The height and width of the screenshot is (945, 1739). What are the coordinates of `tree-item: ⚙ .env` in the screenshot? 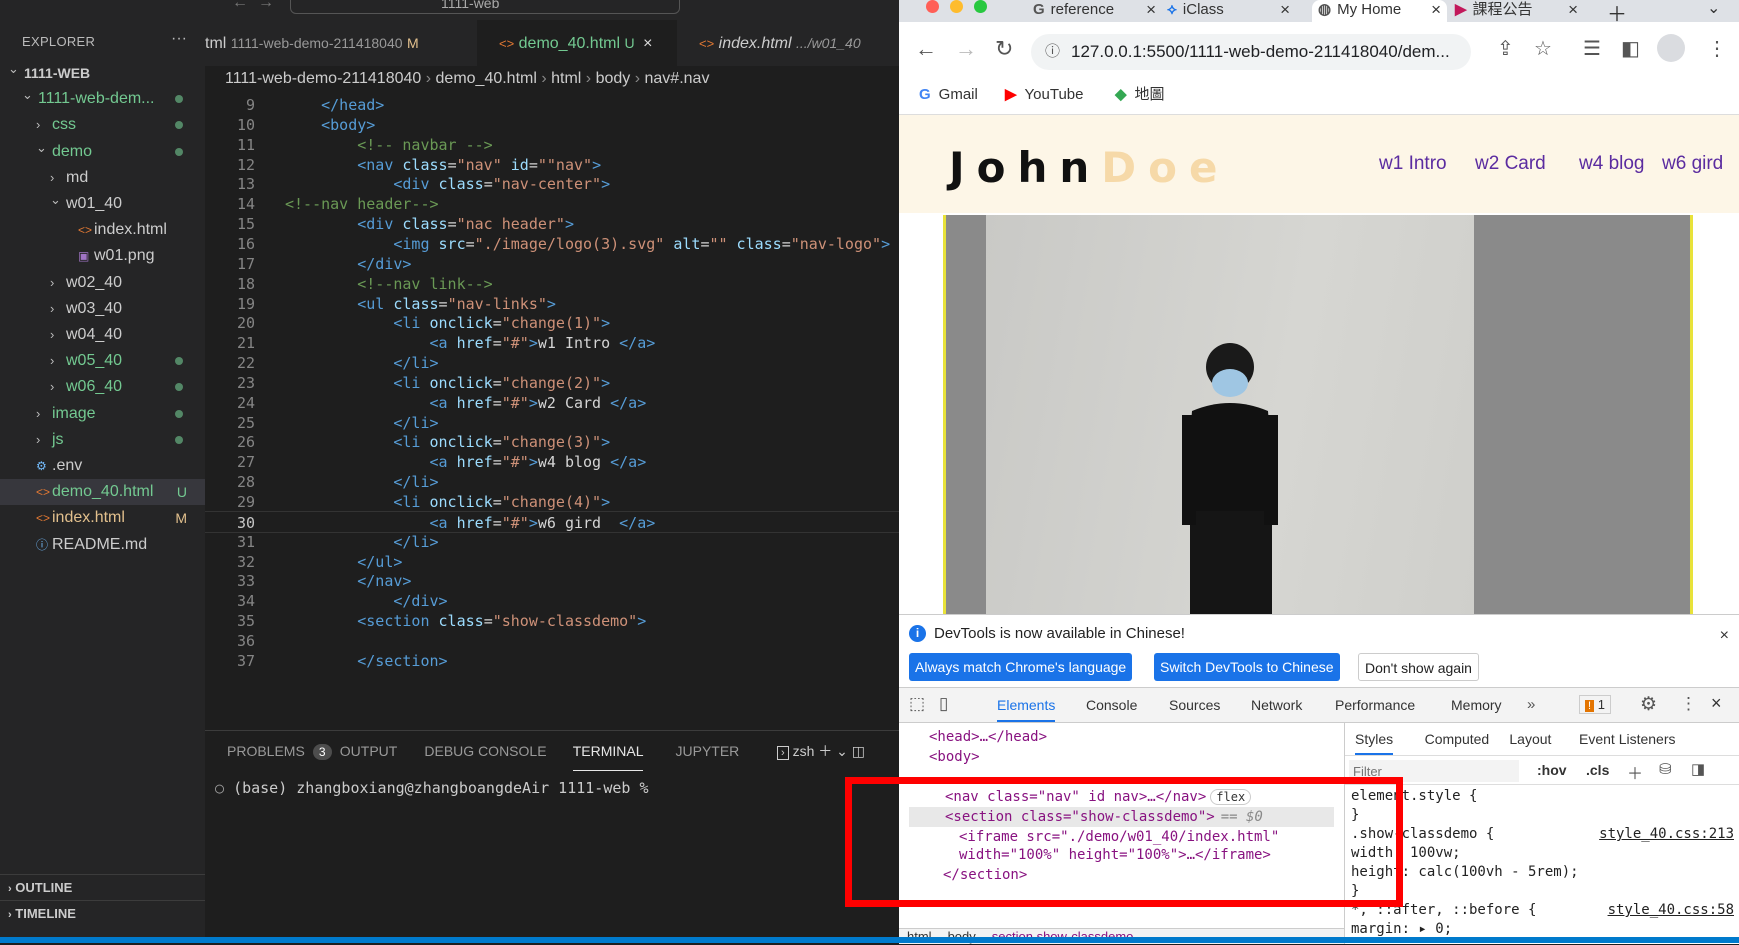 It's located at (102, 466).